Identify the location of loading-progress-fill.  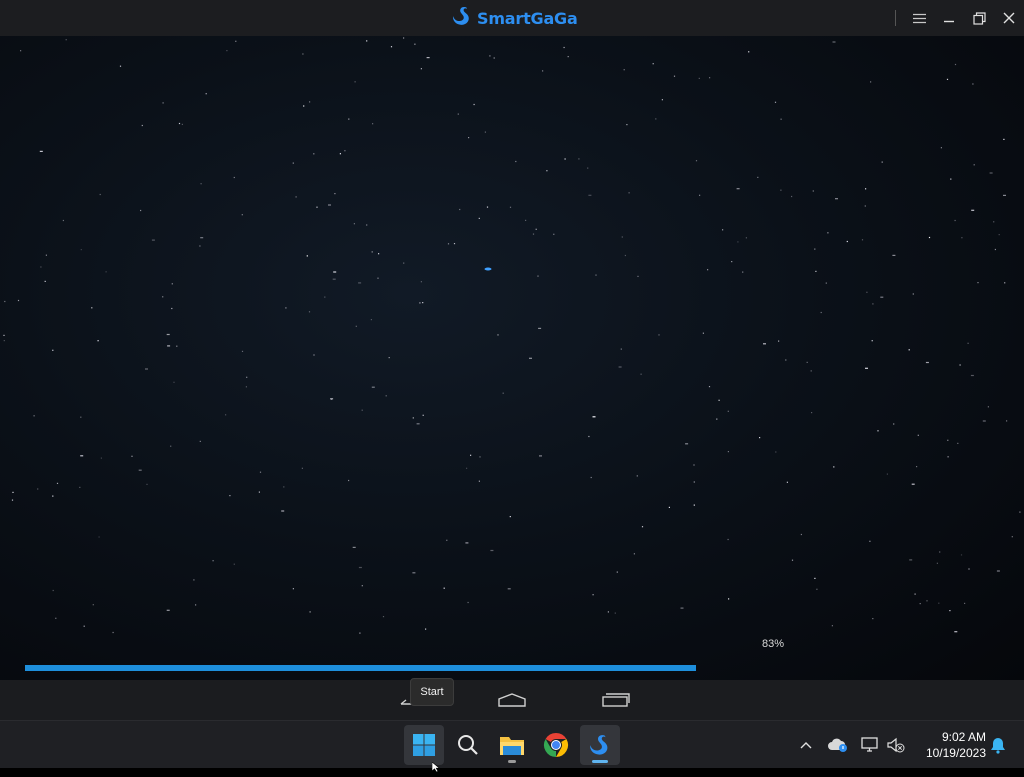
(360, 668).